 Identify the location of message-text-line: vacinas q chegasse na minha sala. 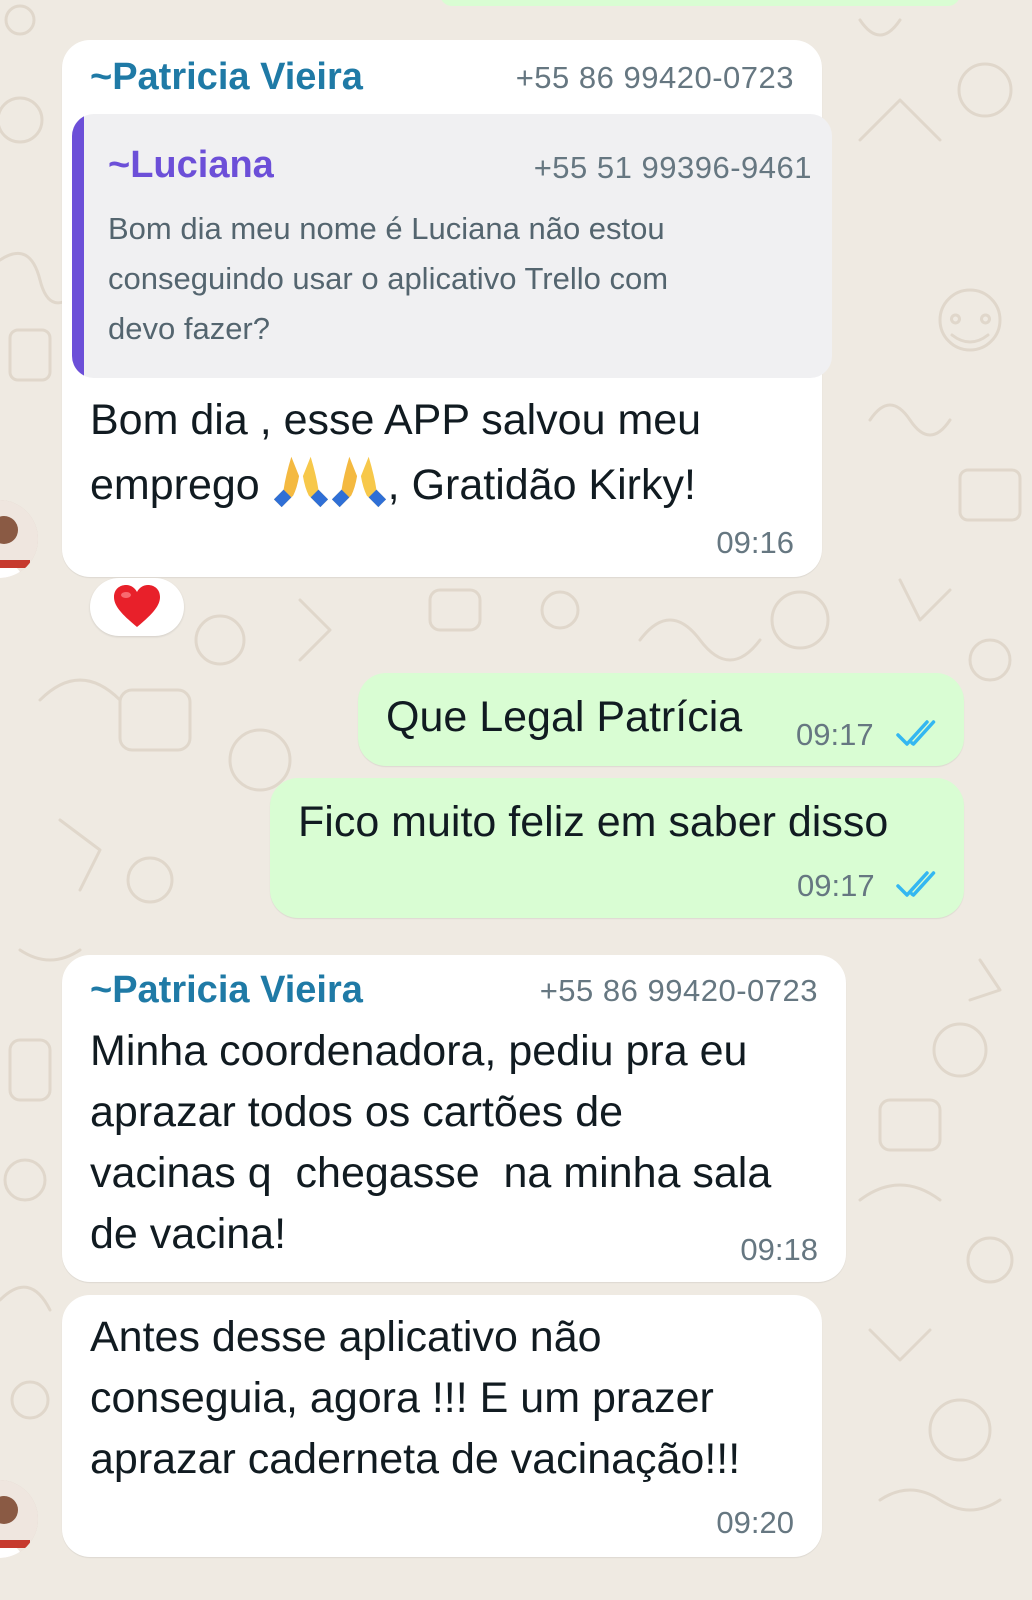
(431, 1173).